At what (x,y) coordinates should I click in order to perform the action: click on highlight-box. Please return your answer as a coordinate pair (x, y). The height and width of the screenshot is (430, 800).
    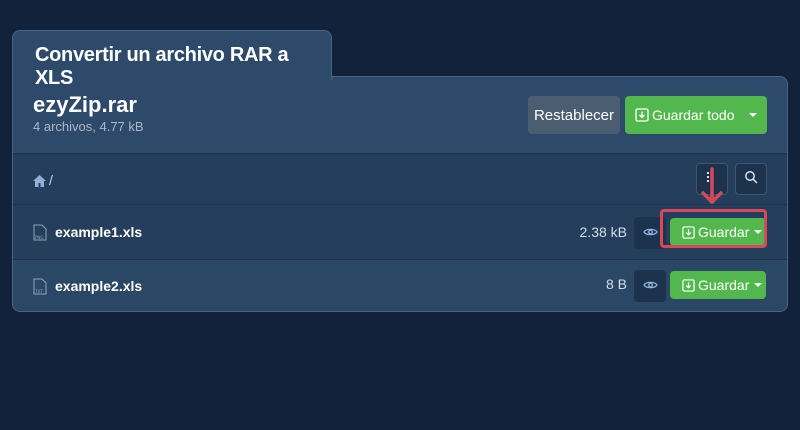
    Looking at the image, I should click on (713, 228).